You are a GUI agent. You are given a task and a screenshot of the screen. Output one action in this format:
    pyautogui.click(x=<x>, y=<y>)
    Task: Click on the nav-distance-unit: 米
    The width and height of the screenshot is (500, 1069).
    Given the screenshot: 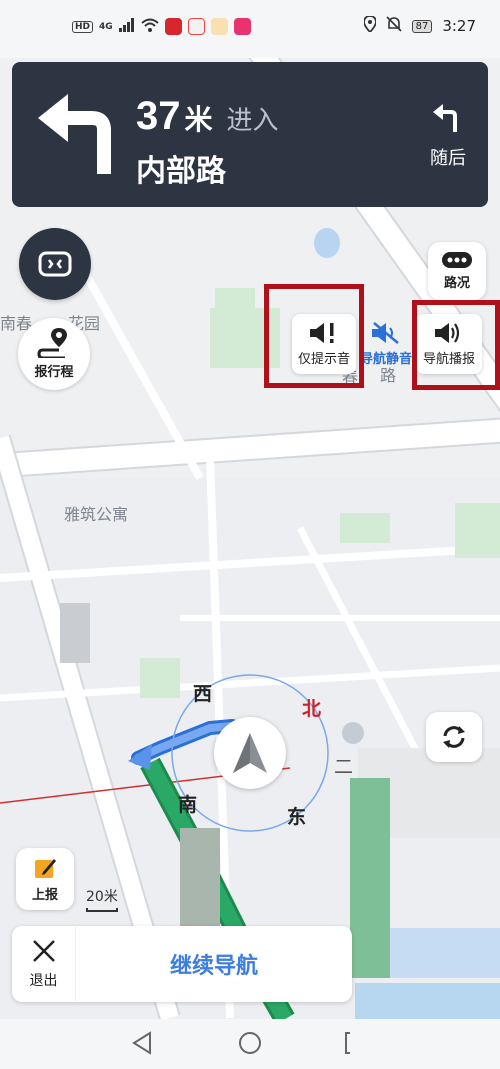 What is the action you would take?
    pyautogui.click(x=198, y=119)
    